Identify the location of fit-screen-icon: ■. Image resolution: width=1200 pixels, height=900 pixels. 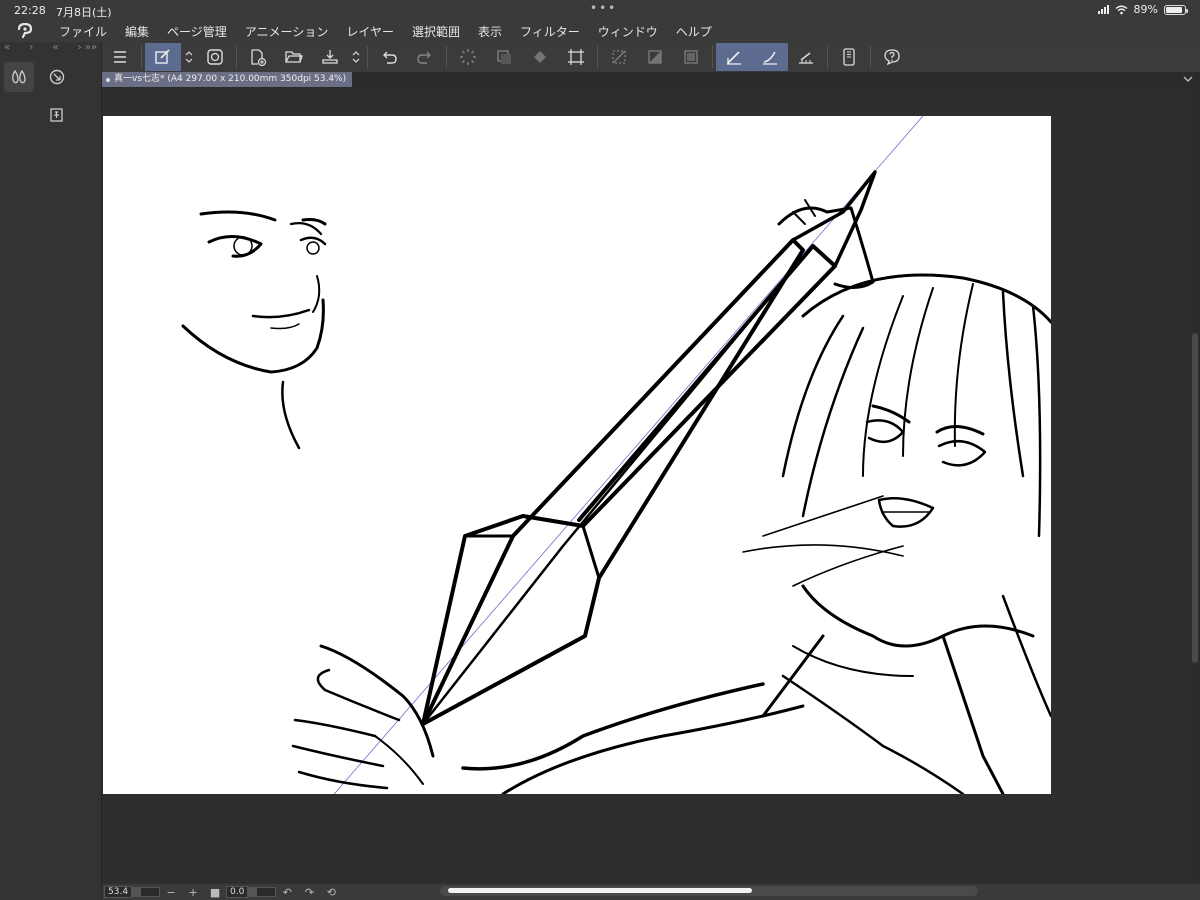
(215, 892).